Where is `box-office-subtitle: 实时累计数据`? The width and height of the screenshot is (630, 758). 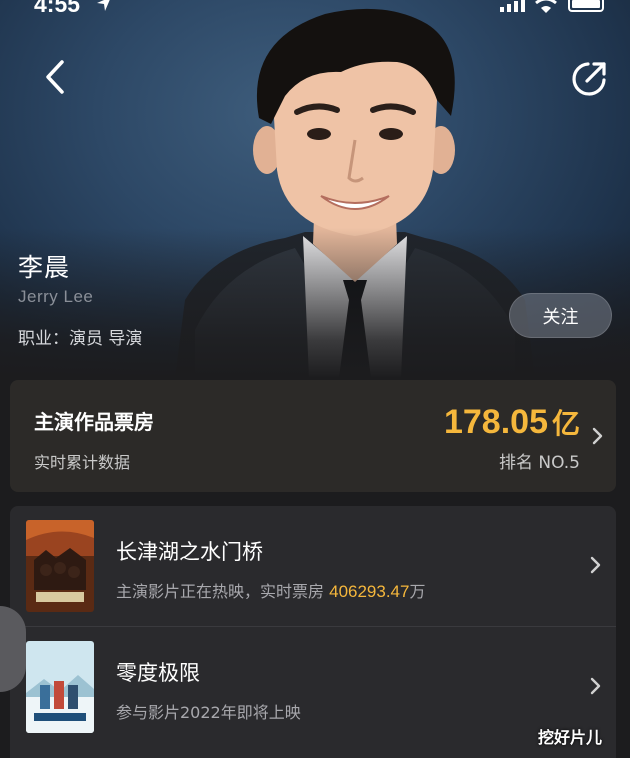
box-office-subtitle: 实时累计数据 is located at coordinates (82, 462).